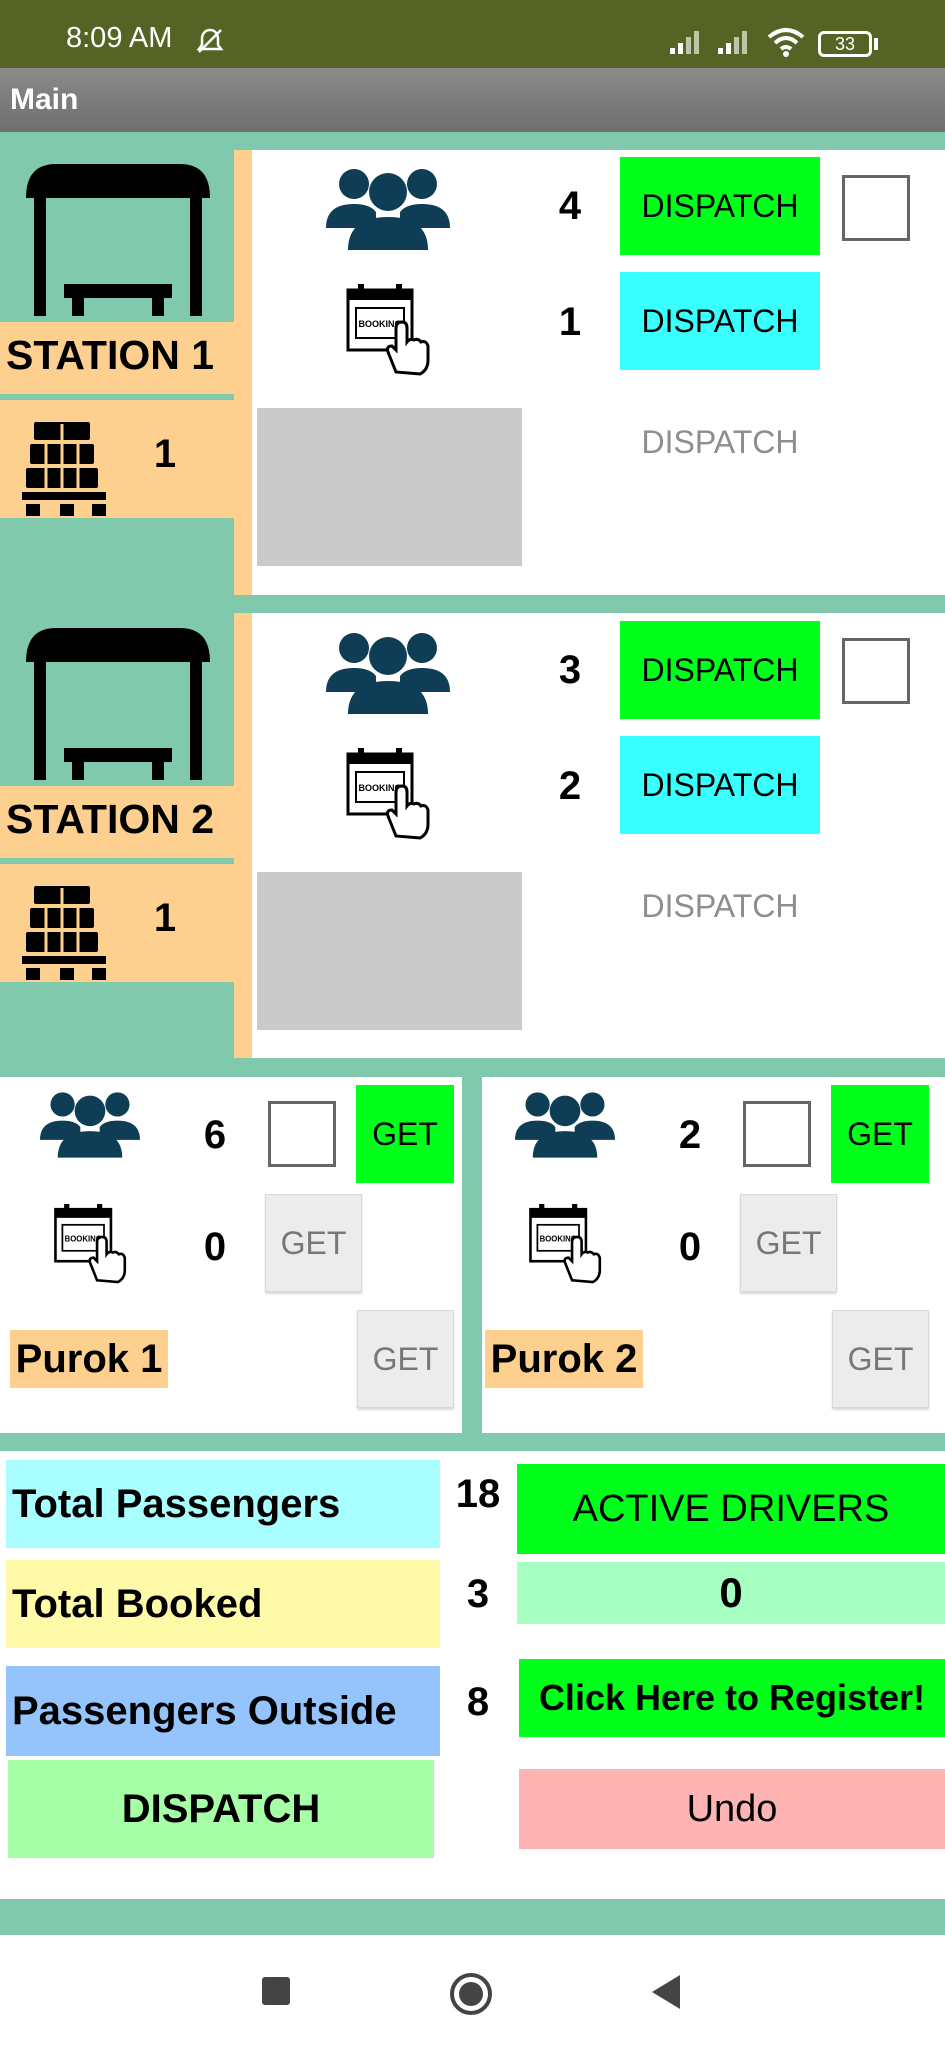 This screenshot has height=2048, width=945. Describe the element at coordinates (690, 1247) in the screenshot. I see `purok-2-booked-count: 0` at that location.